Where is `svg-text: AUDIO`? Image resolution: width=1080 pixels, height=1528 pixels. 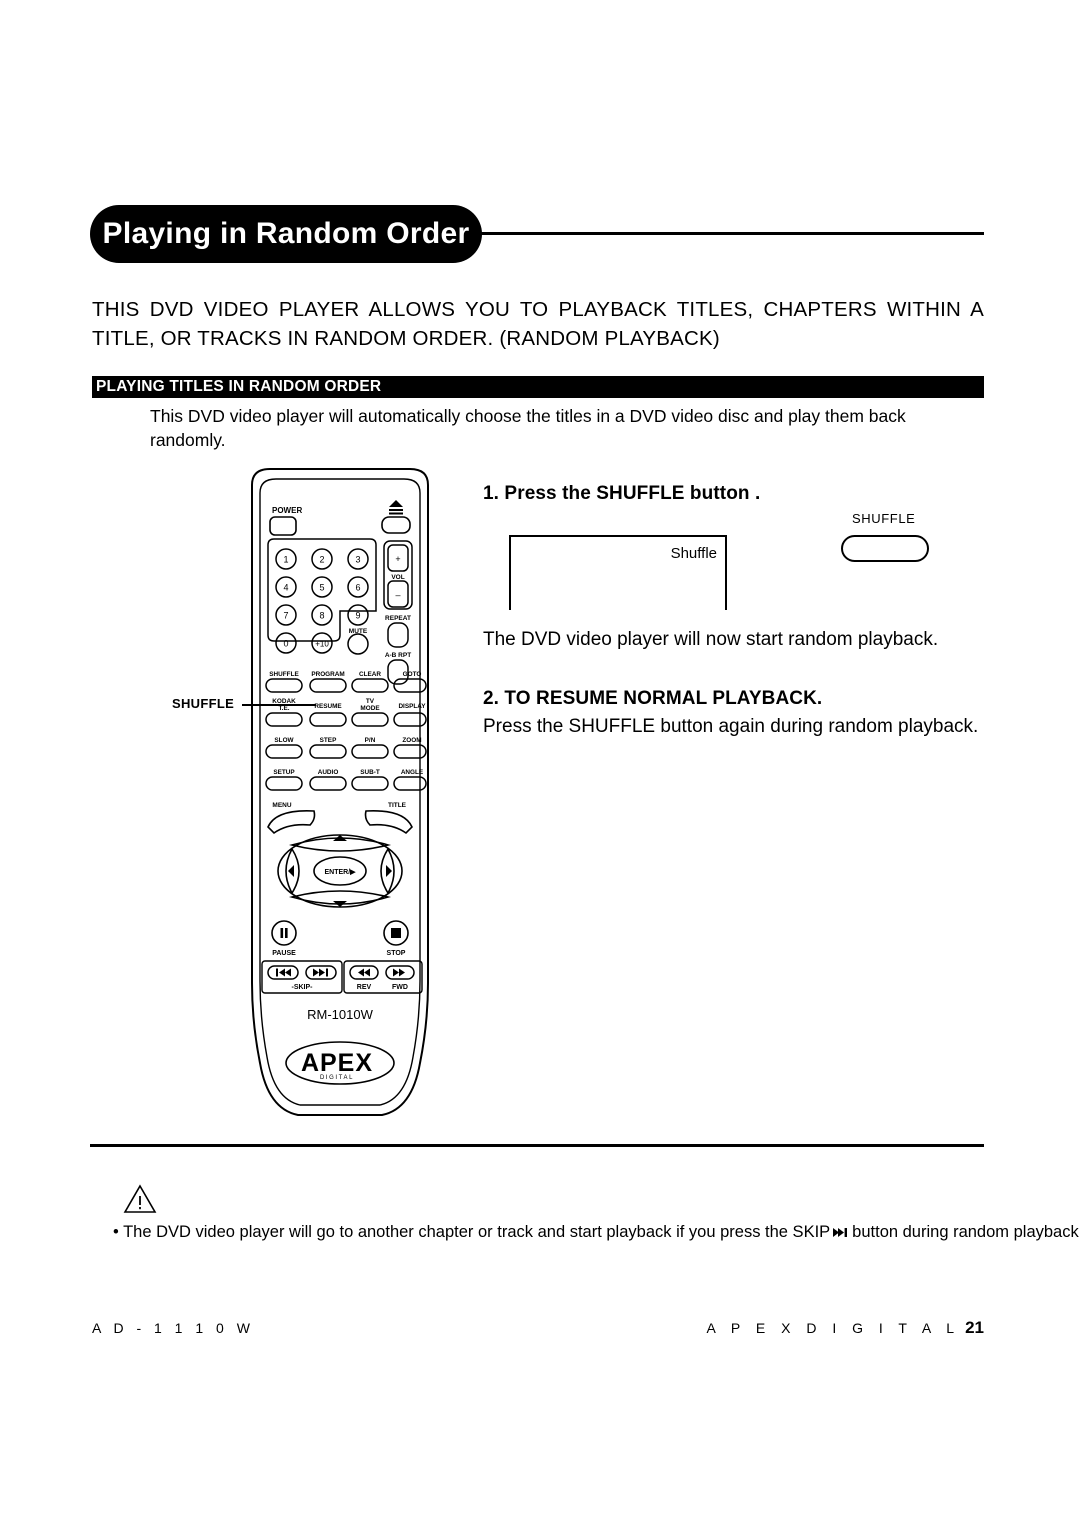 svg-text: AUDIO is located at coordinates (328, 772).